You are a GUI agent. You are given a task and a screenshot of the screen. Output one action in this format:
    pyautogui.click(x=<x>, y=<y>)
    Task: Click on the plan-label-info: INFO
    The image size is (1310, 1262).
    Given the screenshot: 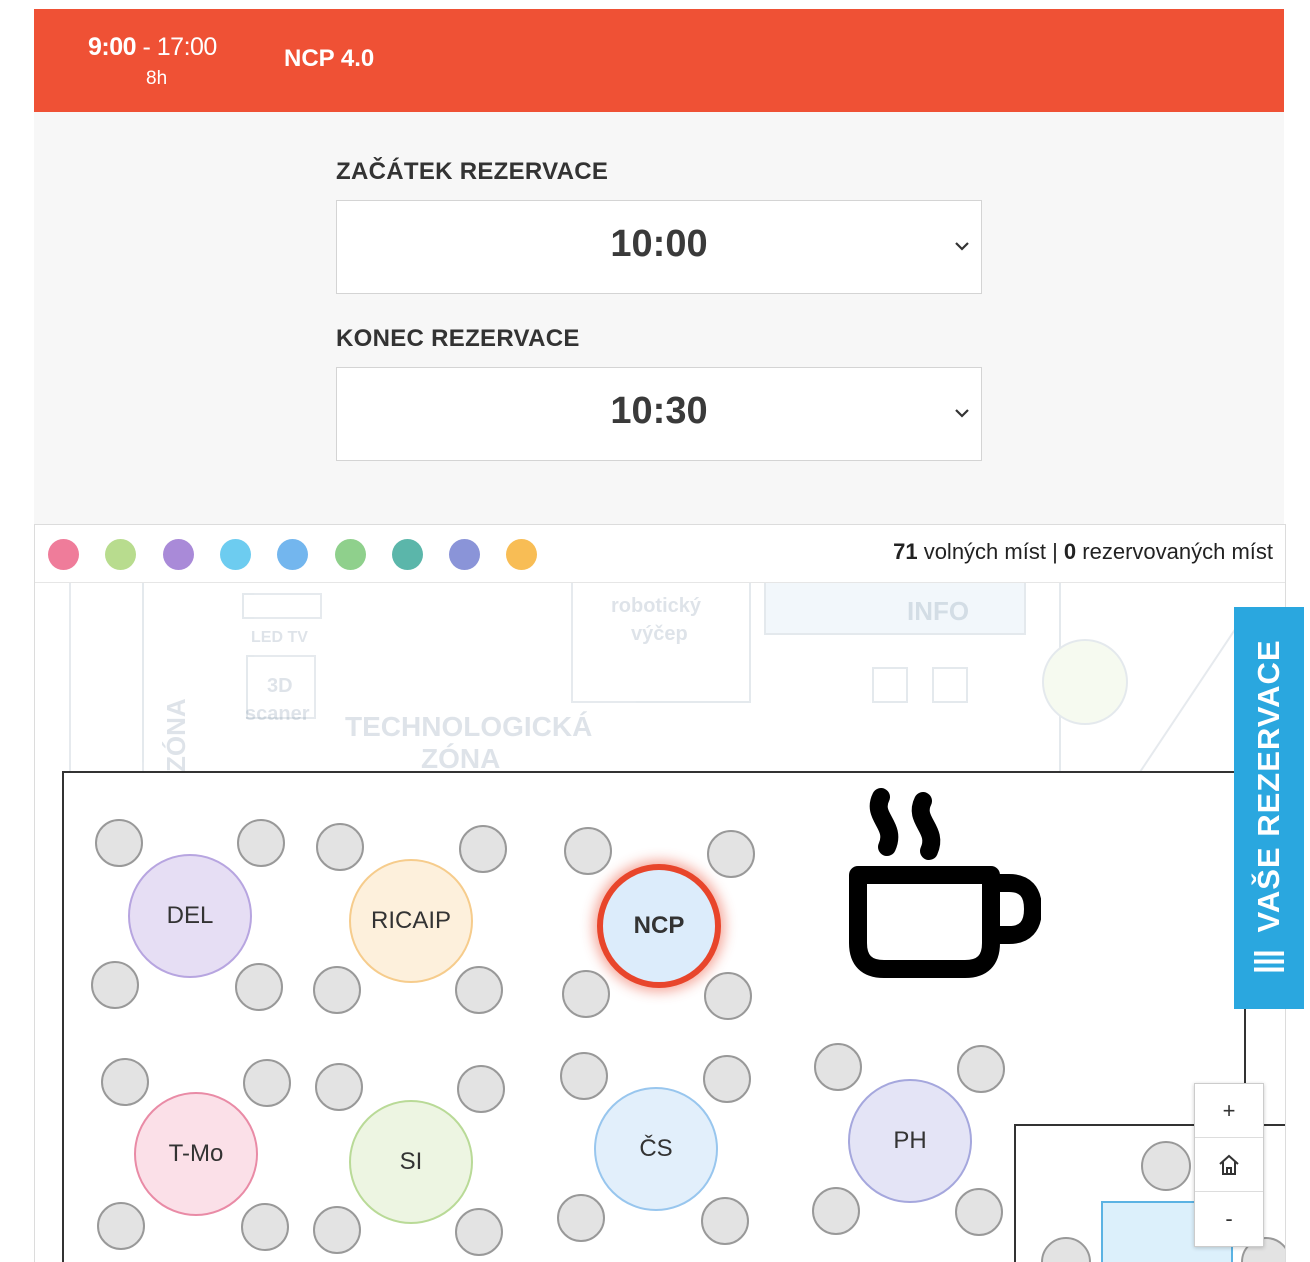 What is the action you would take?
    pyautogui.click(x=938, y=611)
    